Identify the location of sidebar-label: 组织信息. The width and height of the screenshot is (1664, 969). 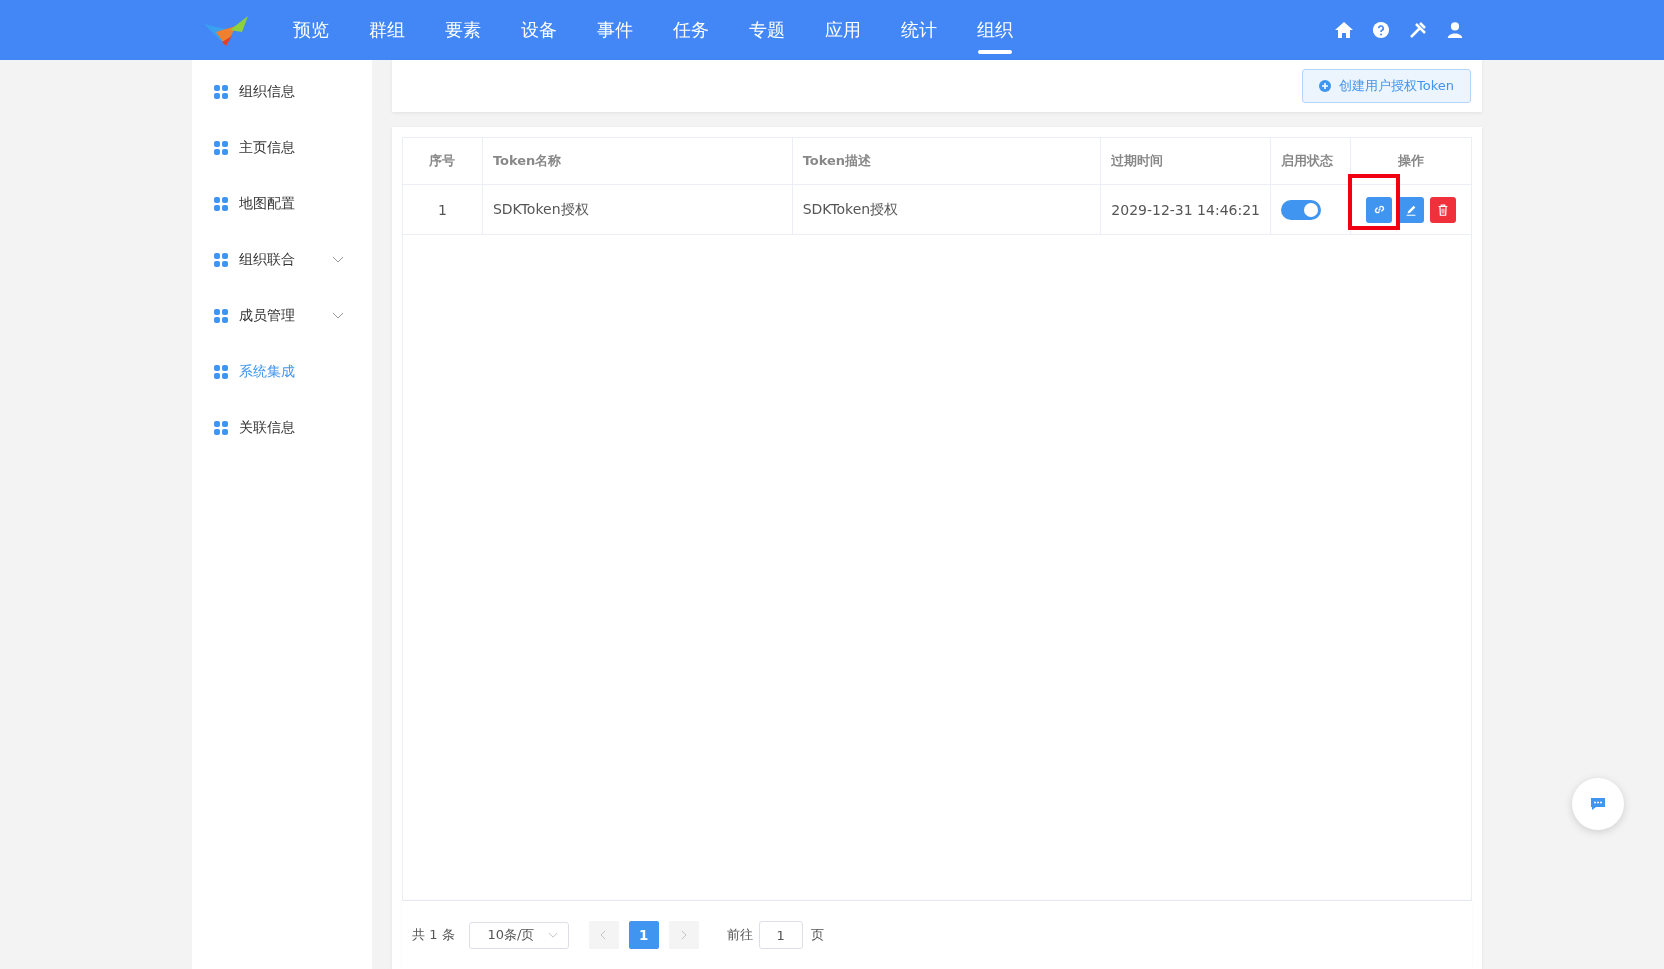
(267, 92).